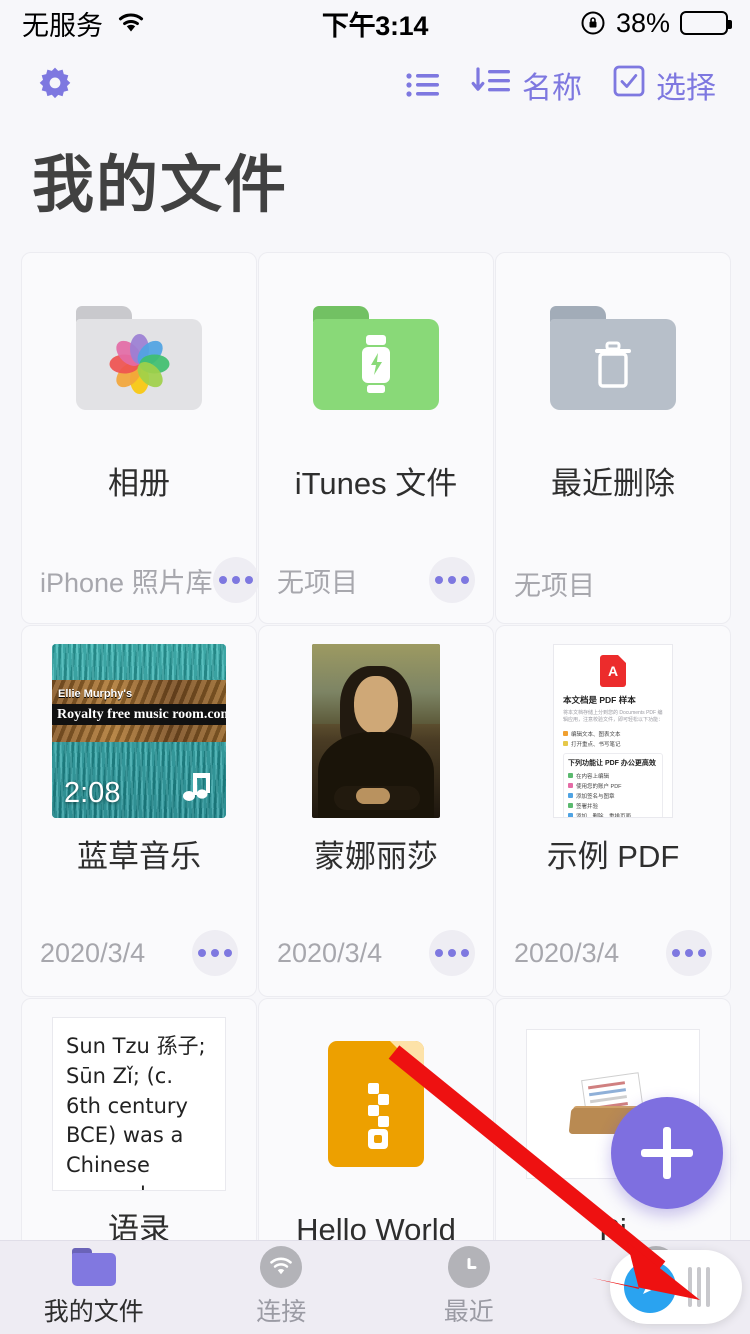 This screenshot has width=750, height=1334. I want to click on page-title: 我的文件, so click(160, 185).